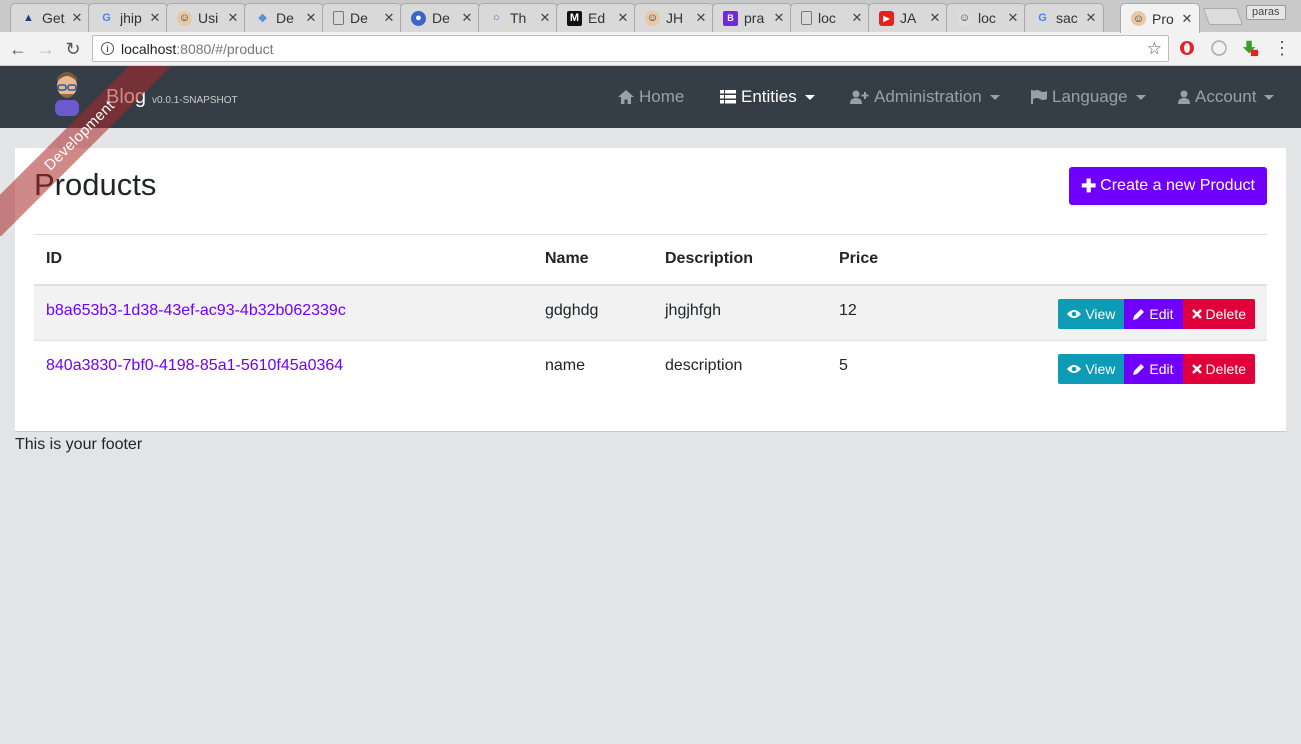  What do you see at coordinates (908, 17) in the screenshot?
I see `browser-tab: ▶ JA ✕` at bounding box center [908, 17].